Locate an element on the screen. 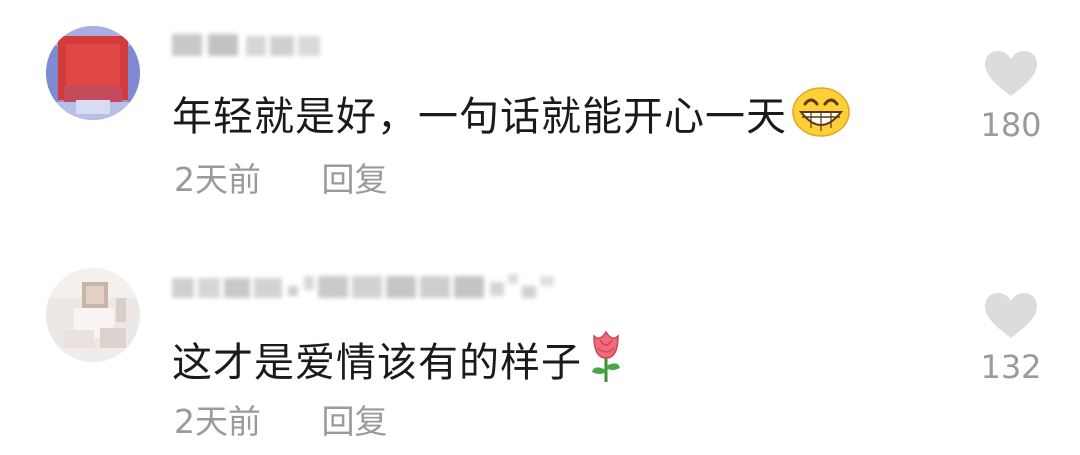 This screenshot has height=455, width=1080. comment-text: 年轻就是好，一句话就能开心一天 is located at coordinates (511, 117).